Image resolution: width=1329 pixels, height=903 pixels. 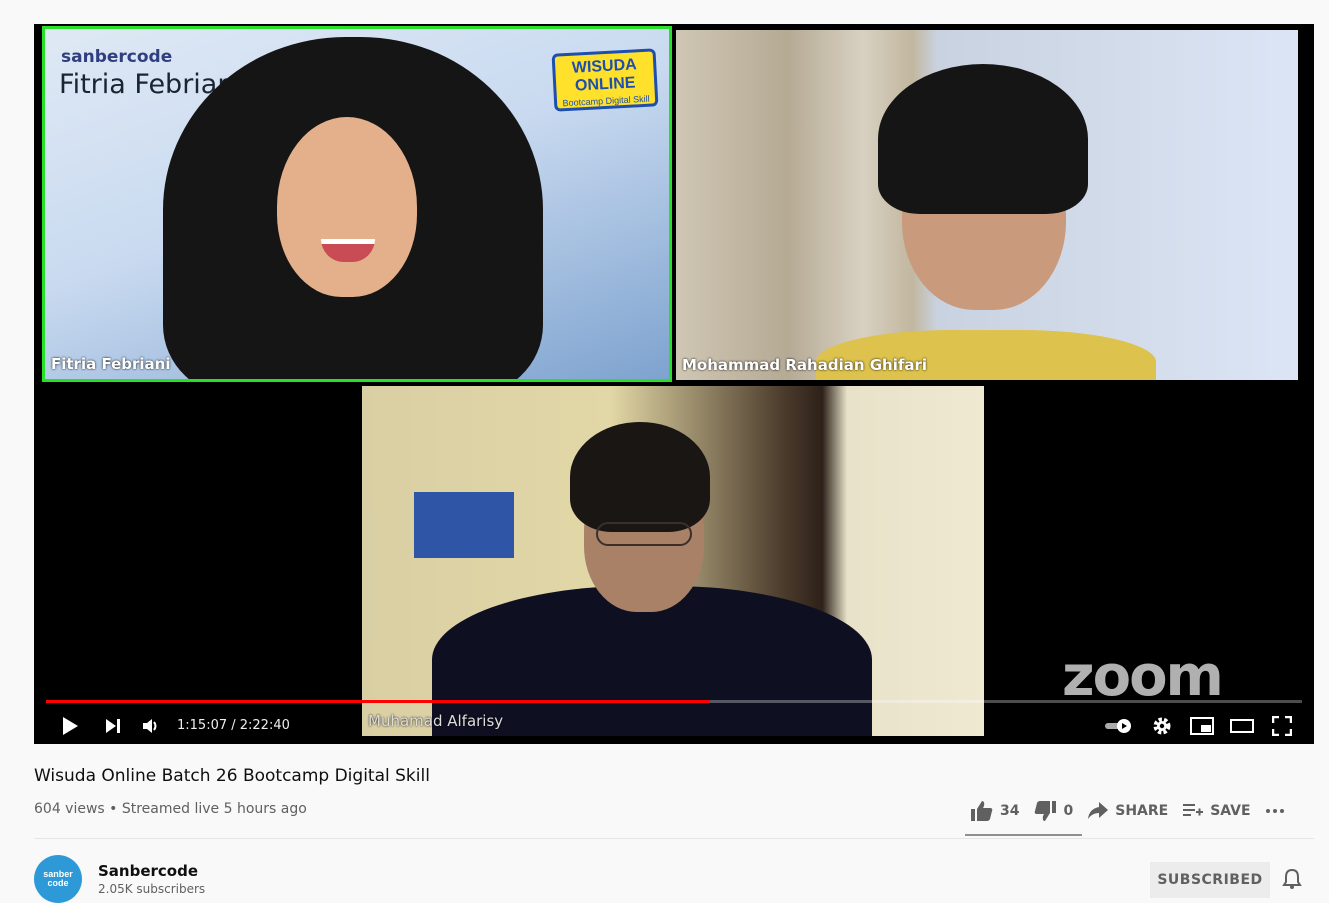 I want to click on sentiment-bar, so click(x=1023, y=835).